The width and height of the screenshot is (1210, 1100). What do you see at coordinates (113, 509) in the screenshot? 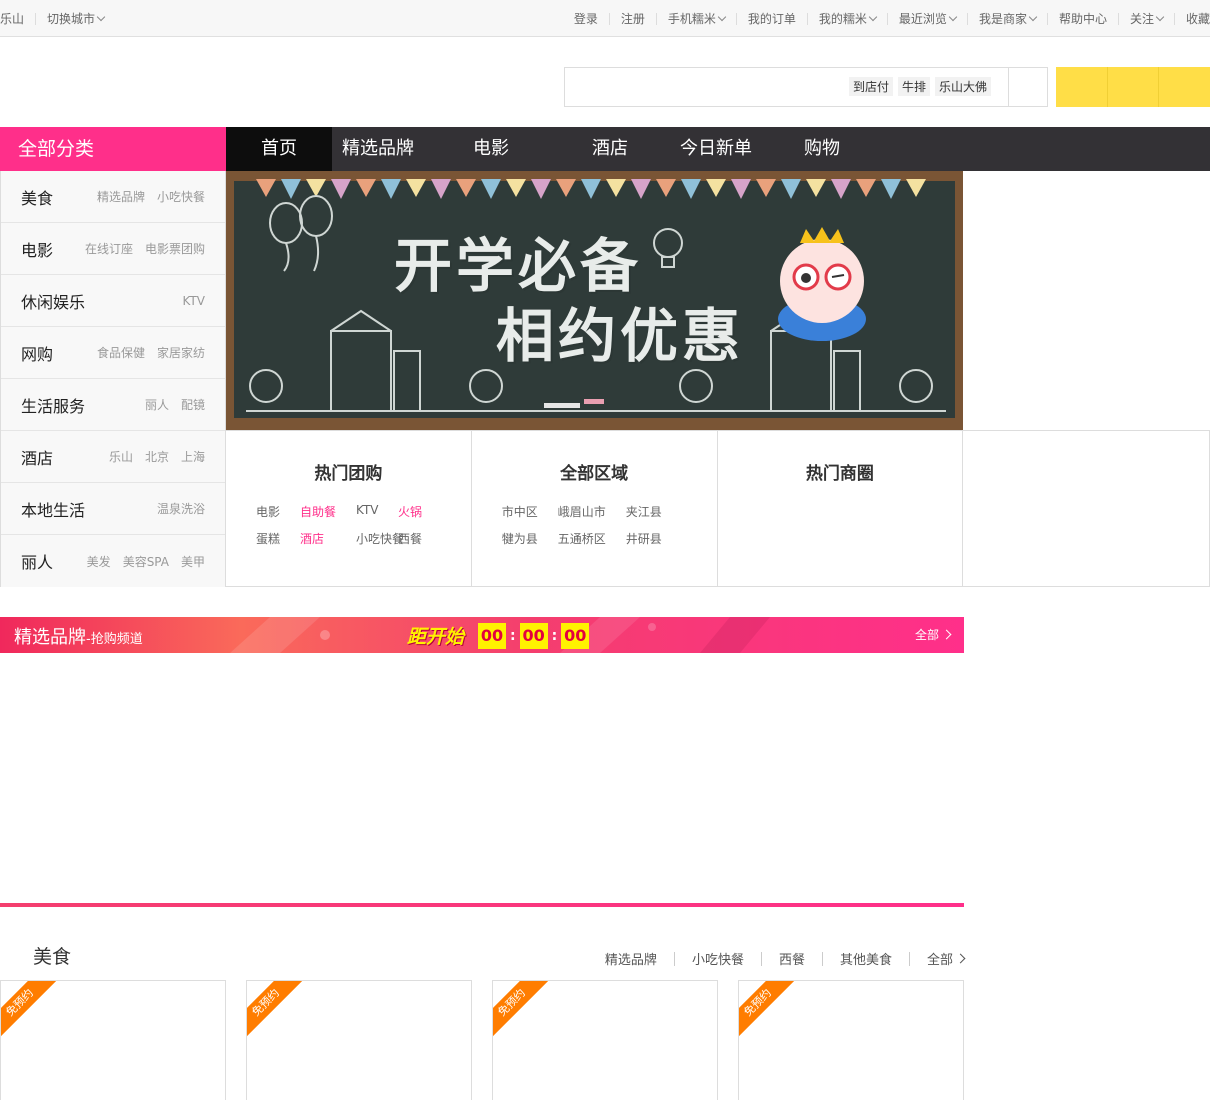
I see `category-local-life: 本地生活 温泉洗浴` at bounding box center [113, 509].